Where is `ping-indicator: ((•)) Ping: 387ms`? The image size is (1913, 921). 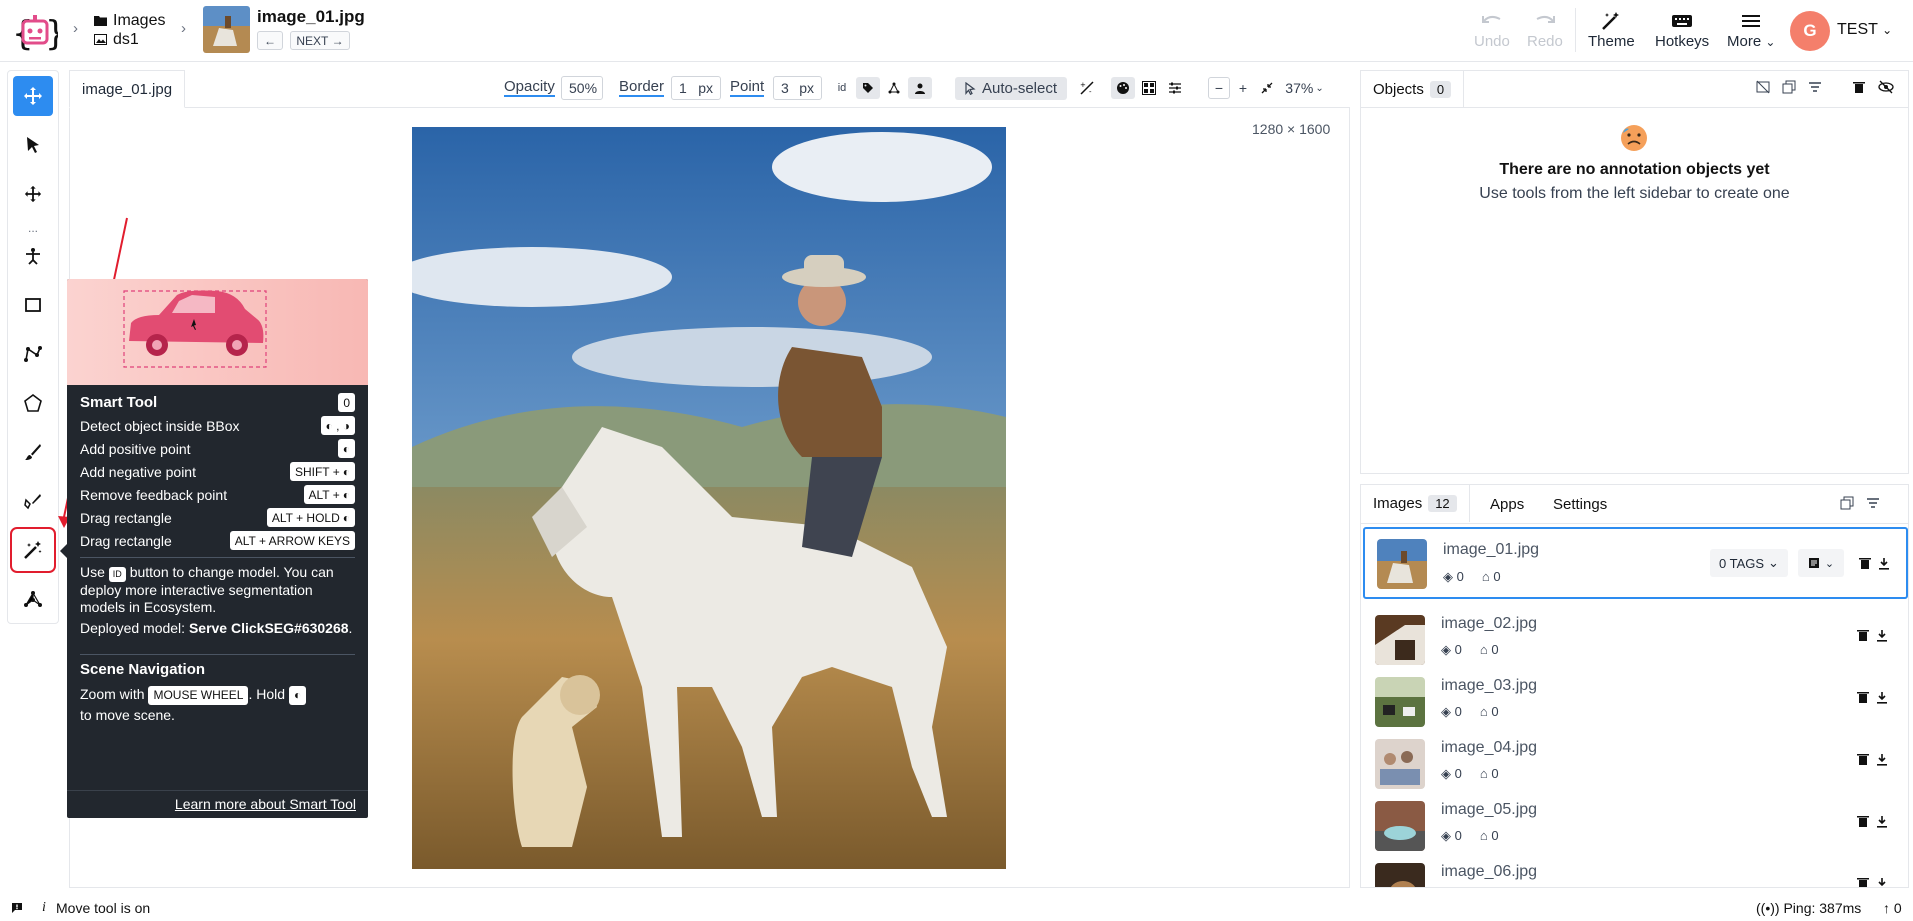 ping-indicator: ((•)) Ping: 387ms is located at coordinates (1809, 908).